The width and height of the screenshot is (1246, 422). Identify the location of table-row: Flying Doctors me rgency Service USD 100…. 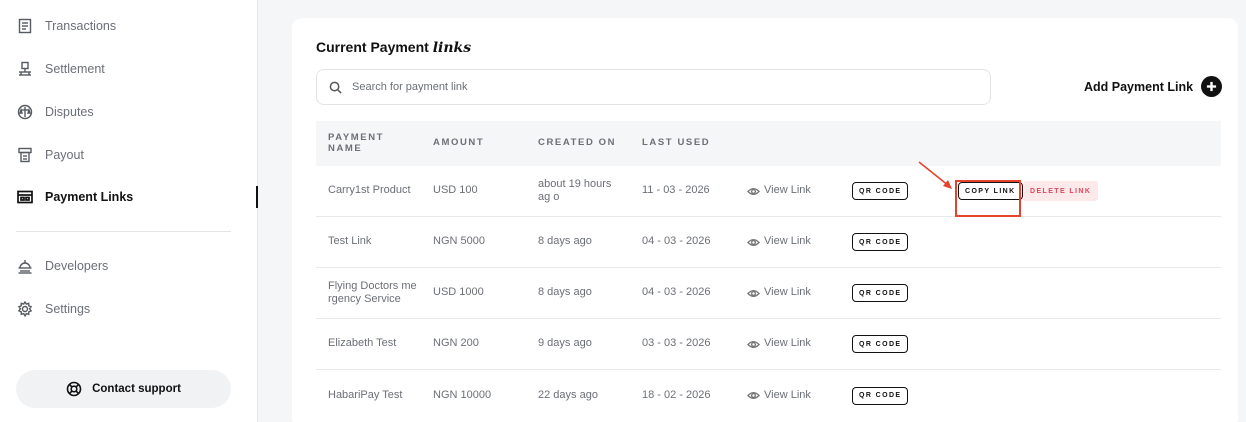
(768, 293).